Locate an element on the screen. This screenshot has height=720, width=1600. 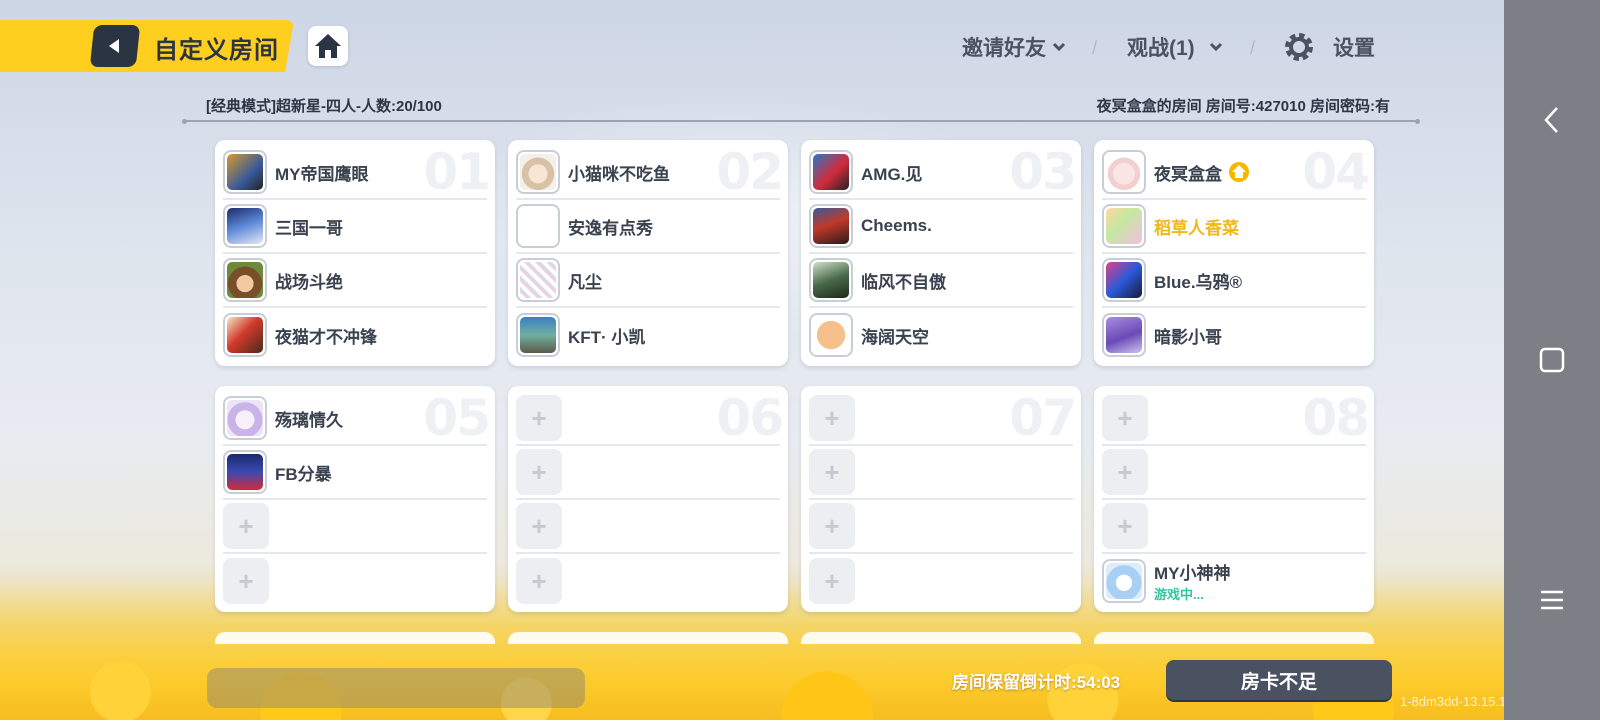
player-slot: 殇璃情久 is located at coordinates (355, 419).